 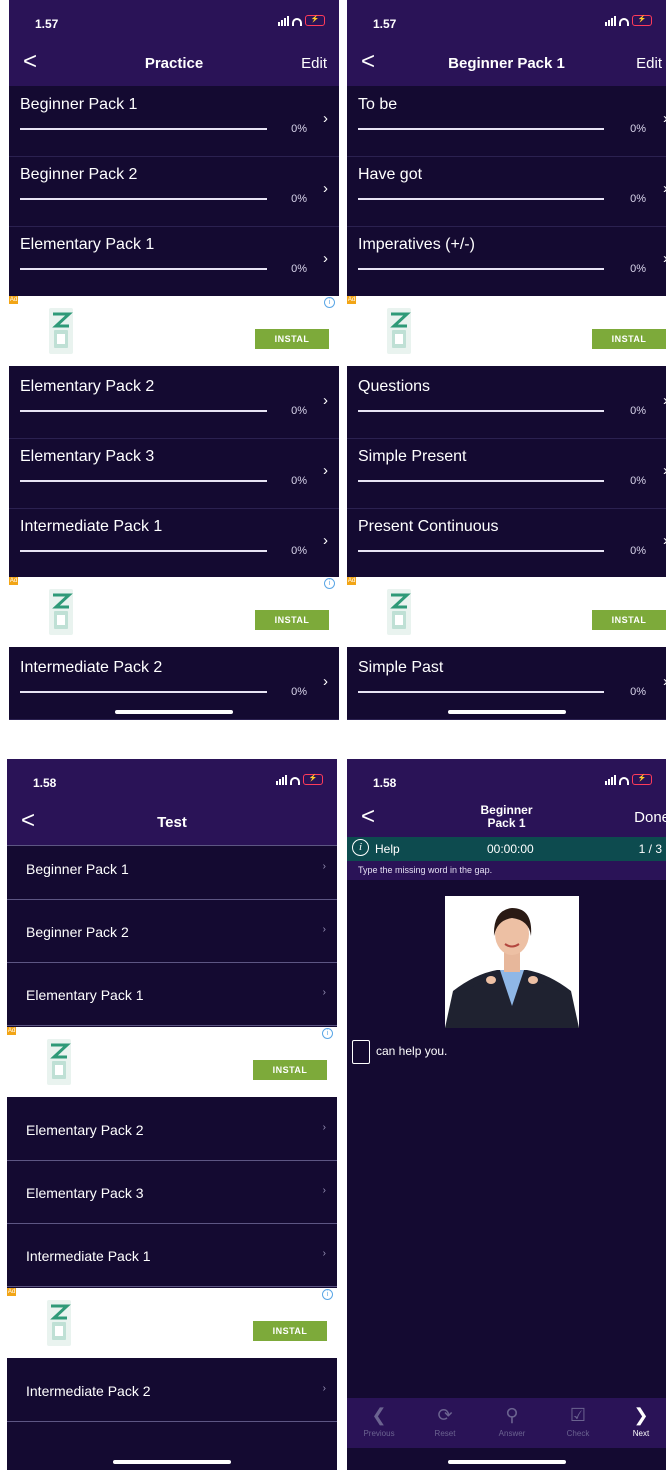 What do you see at coordinates (506, 818) in the screenshot?
I see `nav-bar: < Beginner Pack 1 Done` at bounding box center [506, 818].